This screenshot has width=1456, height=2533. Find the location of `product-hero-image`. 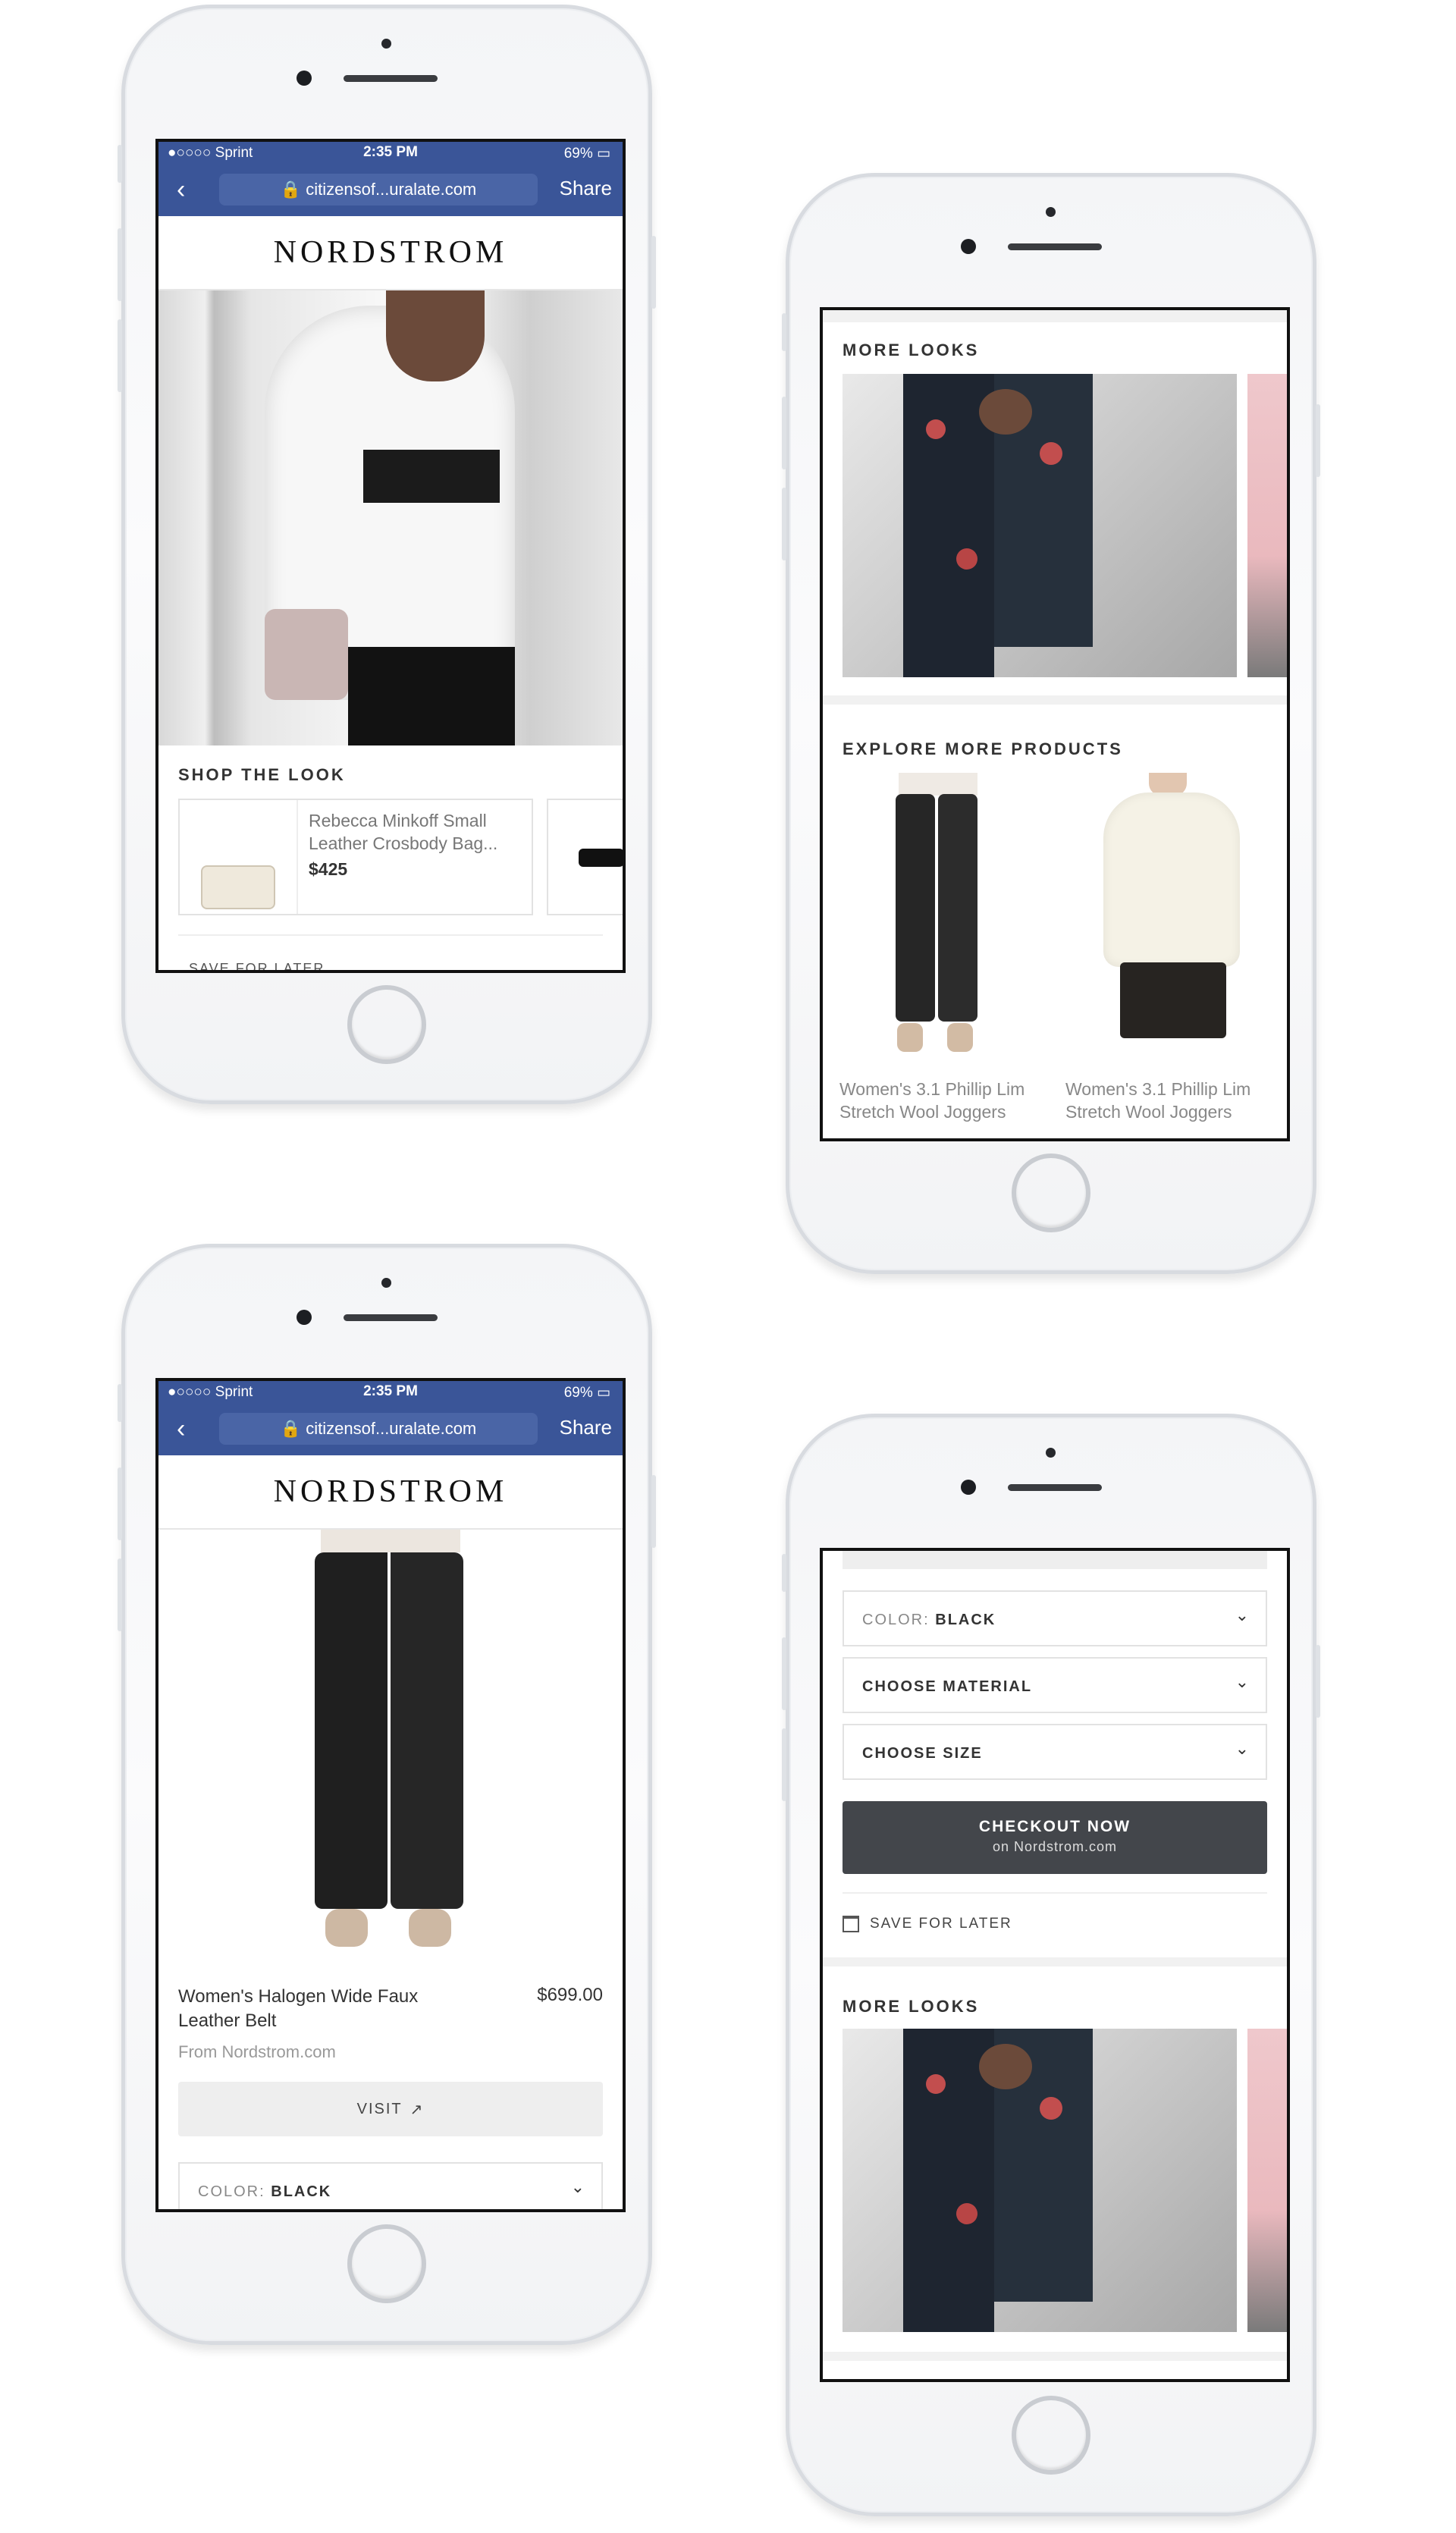

product-hero-image is located at coordinates (390, 1750).